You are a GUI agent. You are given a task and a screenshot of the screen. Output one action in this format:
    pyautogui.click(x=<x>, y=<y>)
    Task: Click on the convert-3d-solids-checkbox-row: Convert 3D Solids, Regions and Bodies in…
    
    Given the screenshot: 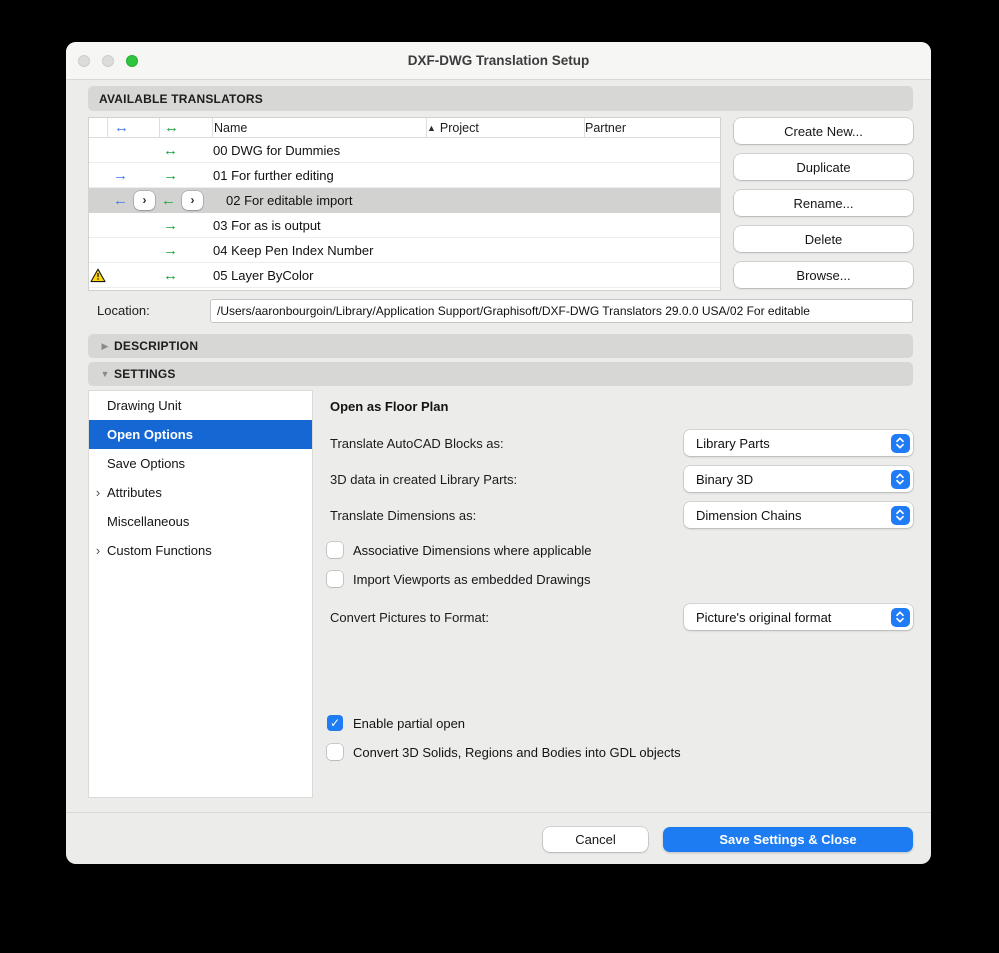 What is the action you would take?
    pyautogui.click(x=504, y=752)
    